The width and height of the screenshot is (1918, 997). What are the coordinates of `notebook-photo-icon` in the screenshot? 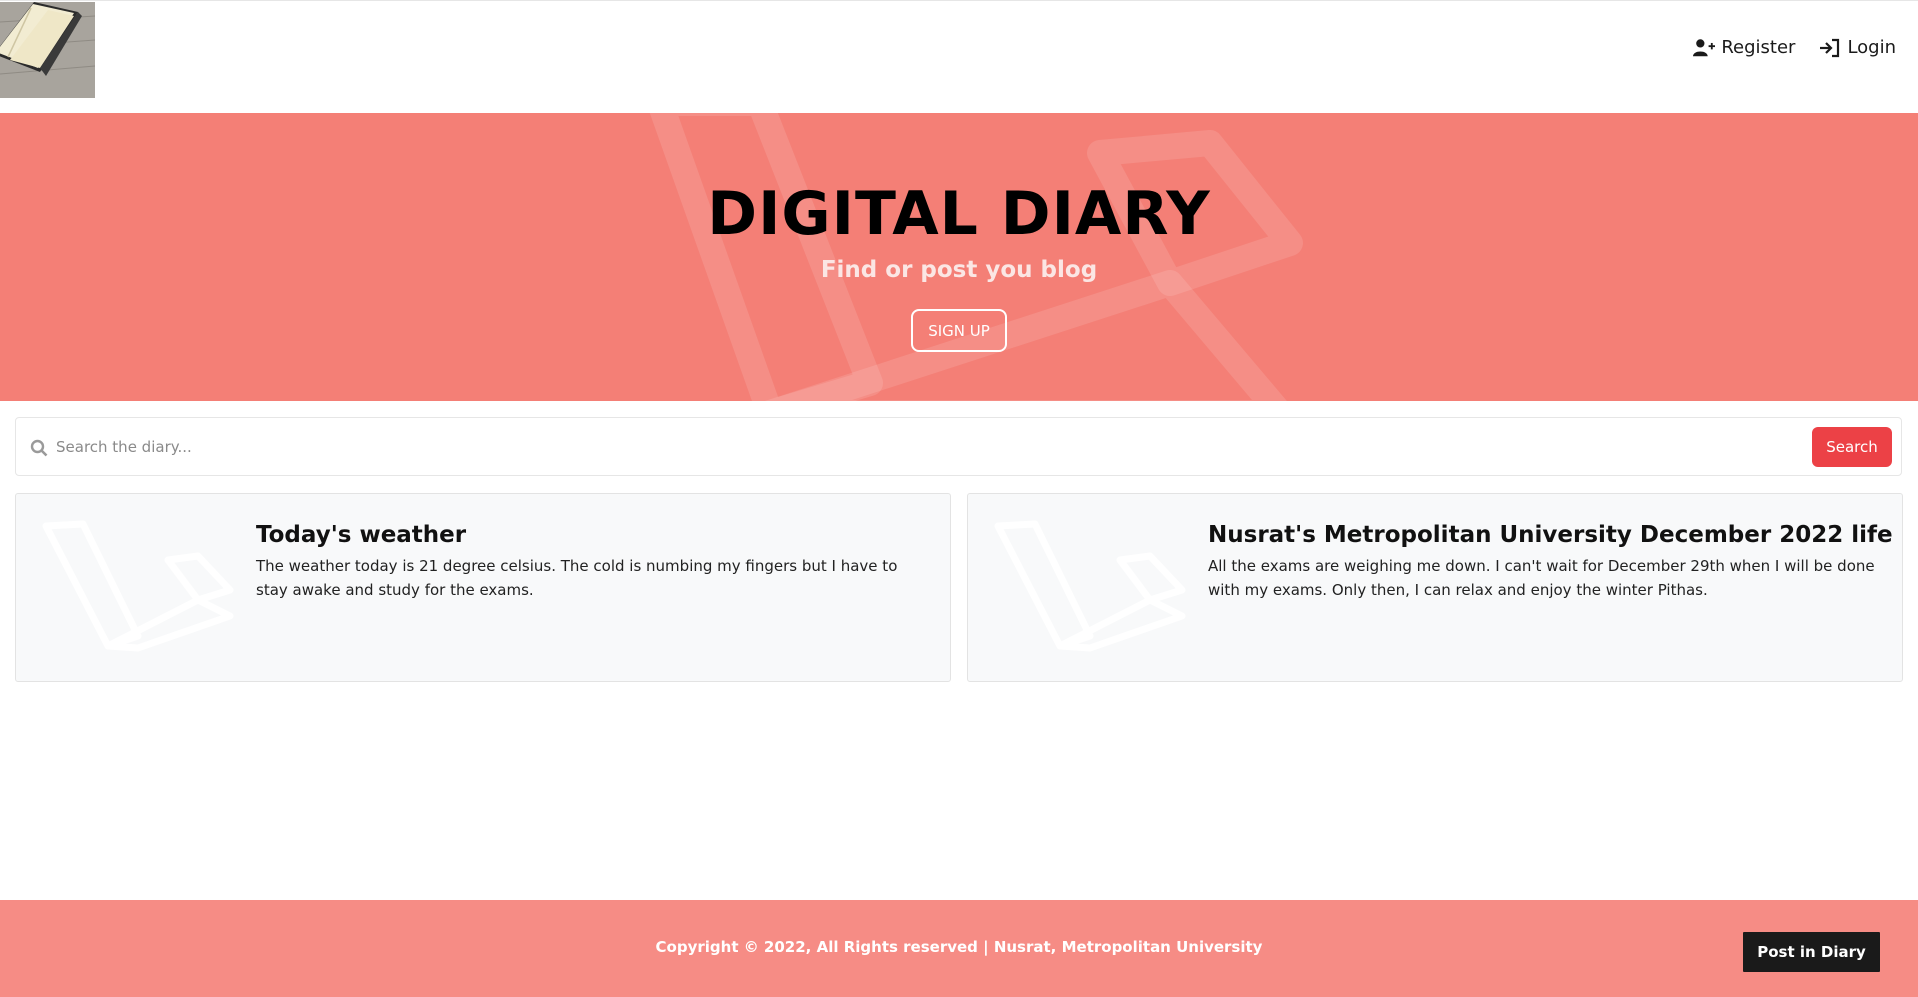 It's located at (47, 50).